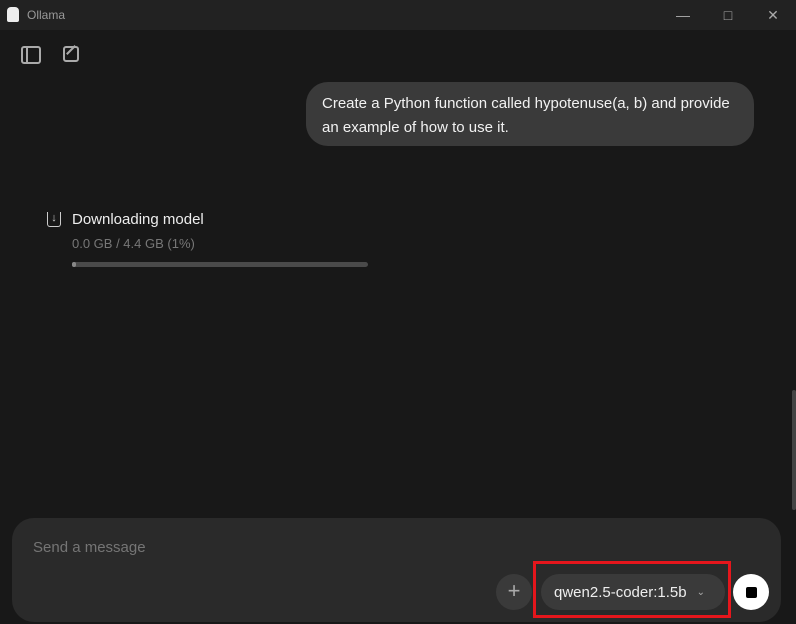  What do you see at coordinates (74, 264) in the screenshot?
I see `progress-fill` at bounding box center [74, 264].